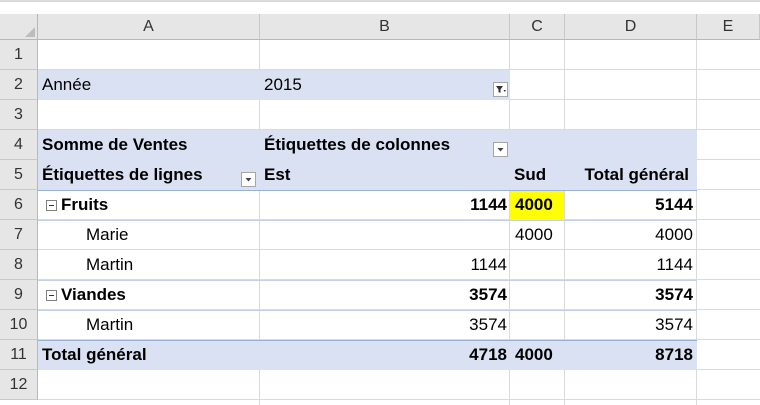 The height and width of the screenshot is (405, 760). Describe the element at coordinates (537, 27) in the screenshot. I see `column-header-c: C` at that location.